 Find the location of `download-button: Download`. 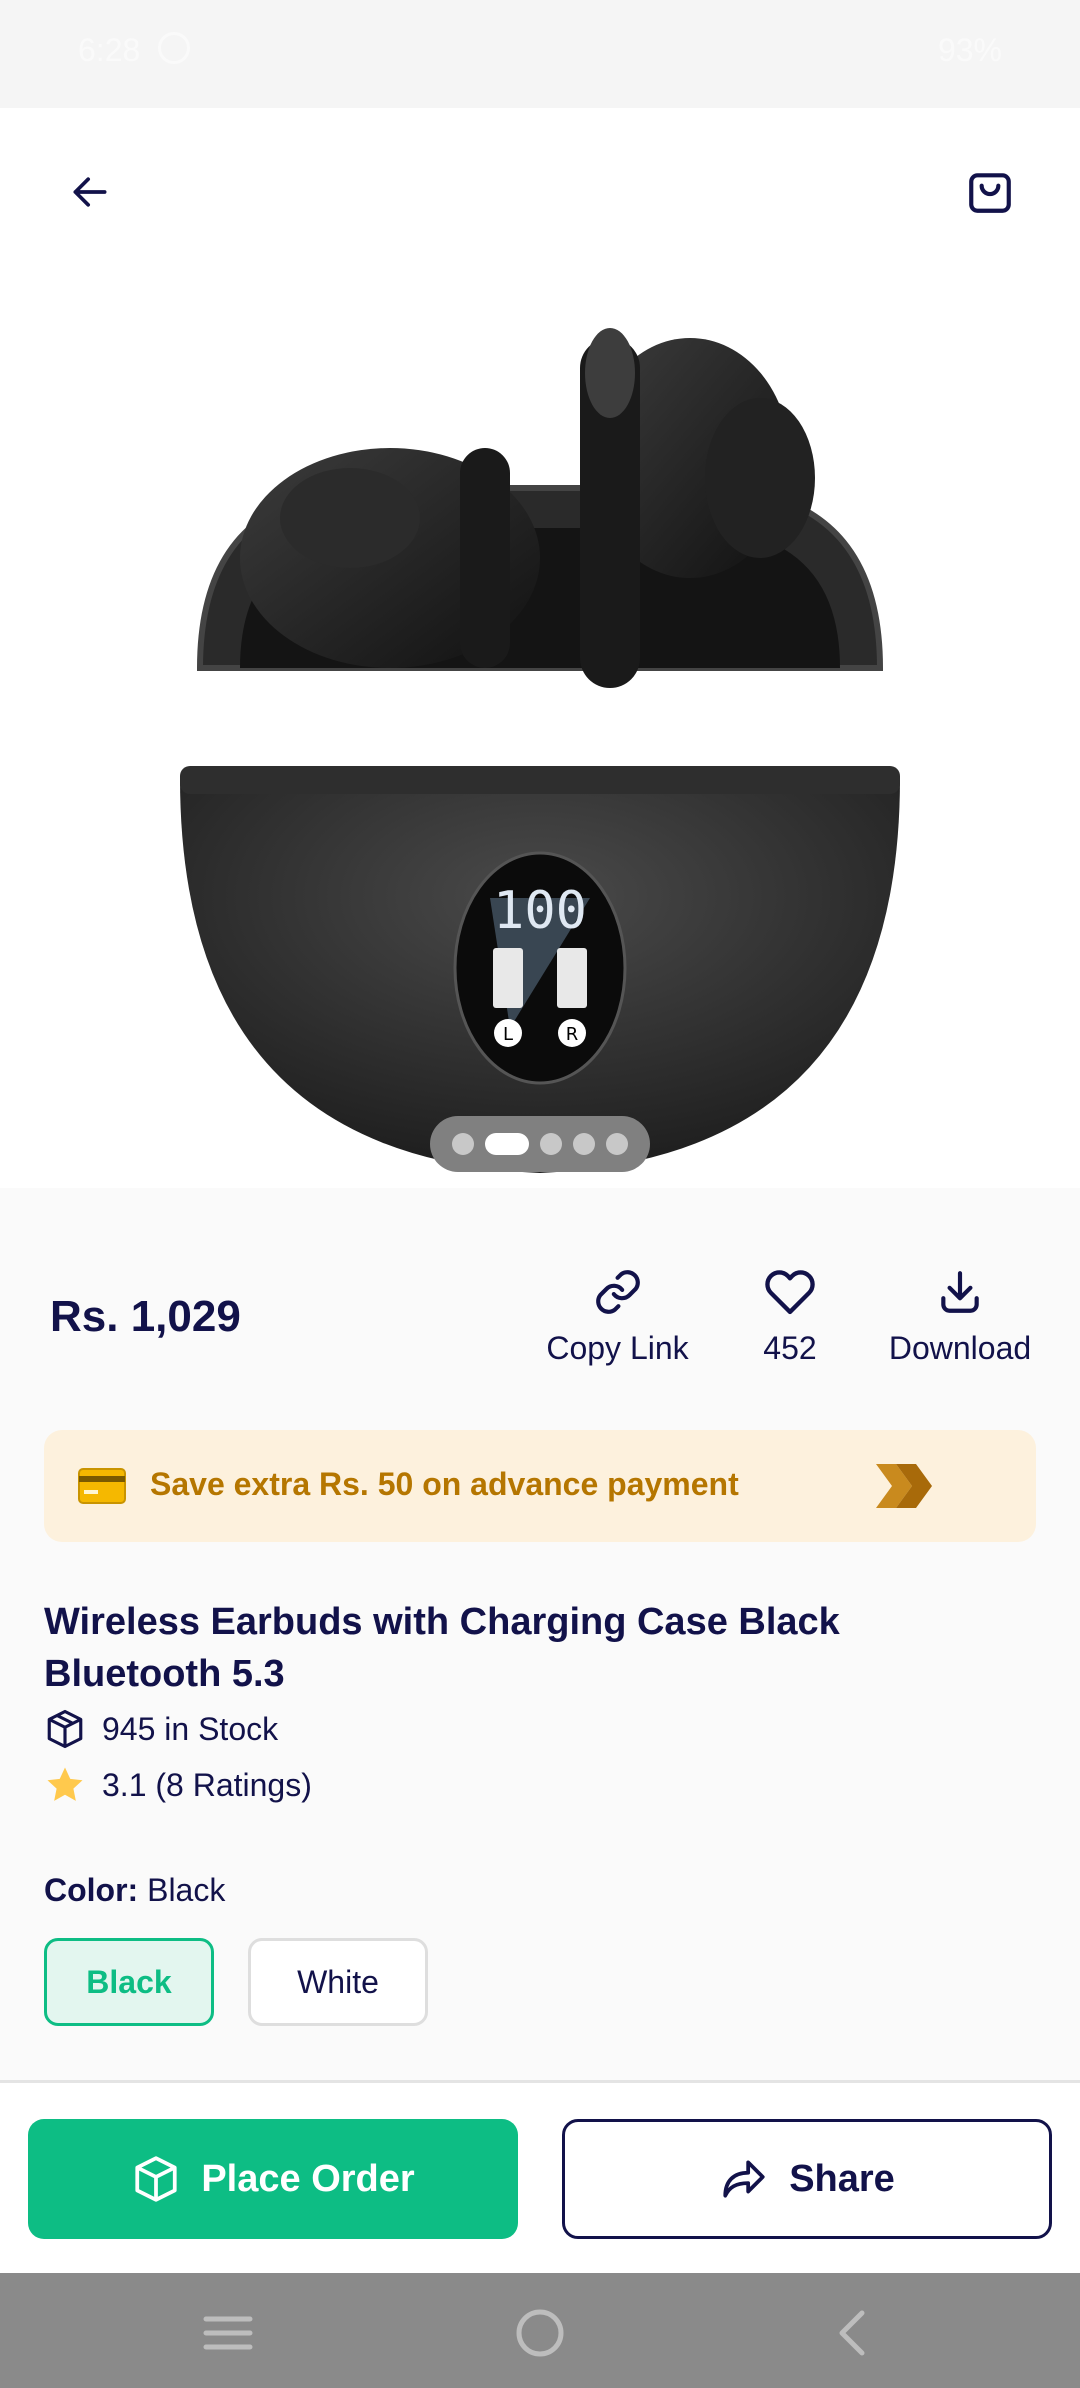

download-button: Download is located at coordinates (960, 1314).